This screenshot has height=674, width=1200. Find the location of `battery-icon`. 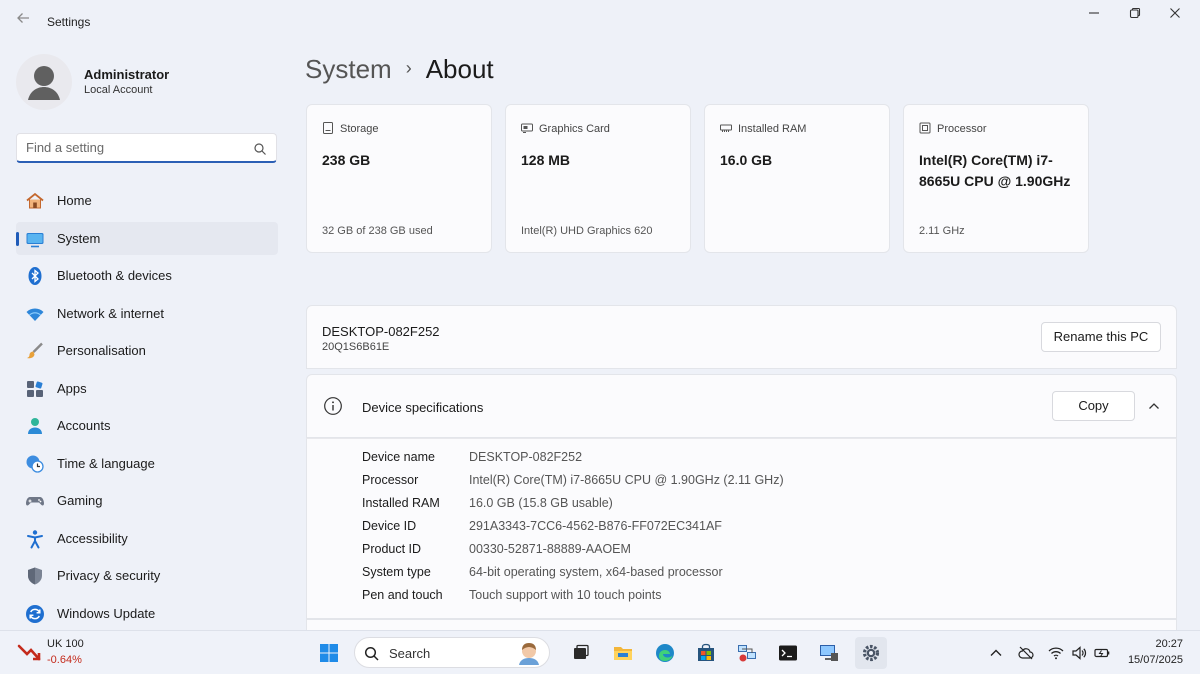

battery-icon is located at coordinates (1102, 653).